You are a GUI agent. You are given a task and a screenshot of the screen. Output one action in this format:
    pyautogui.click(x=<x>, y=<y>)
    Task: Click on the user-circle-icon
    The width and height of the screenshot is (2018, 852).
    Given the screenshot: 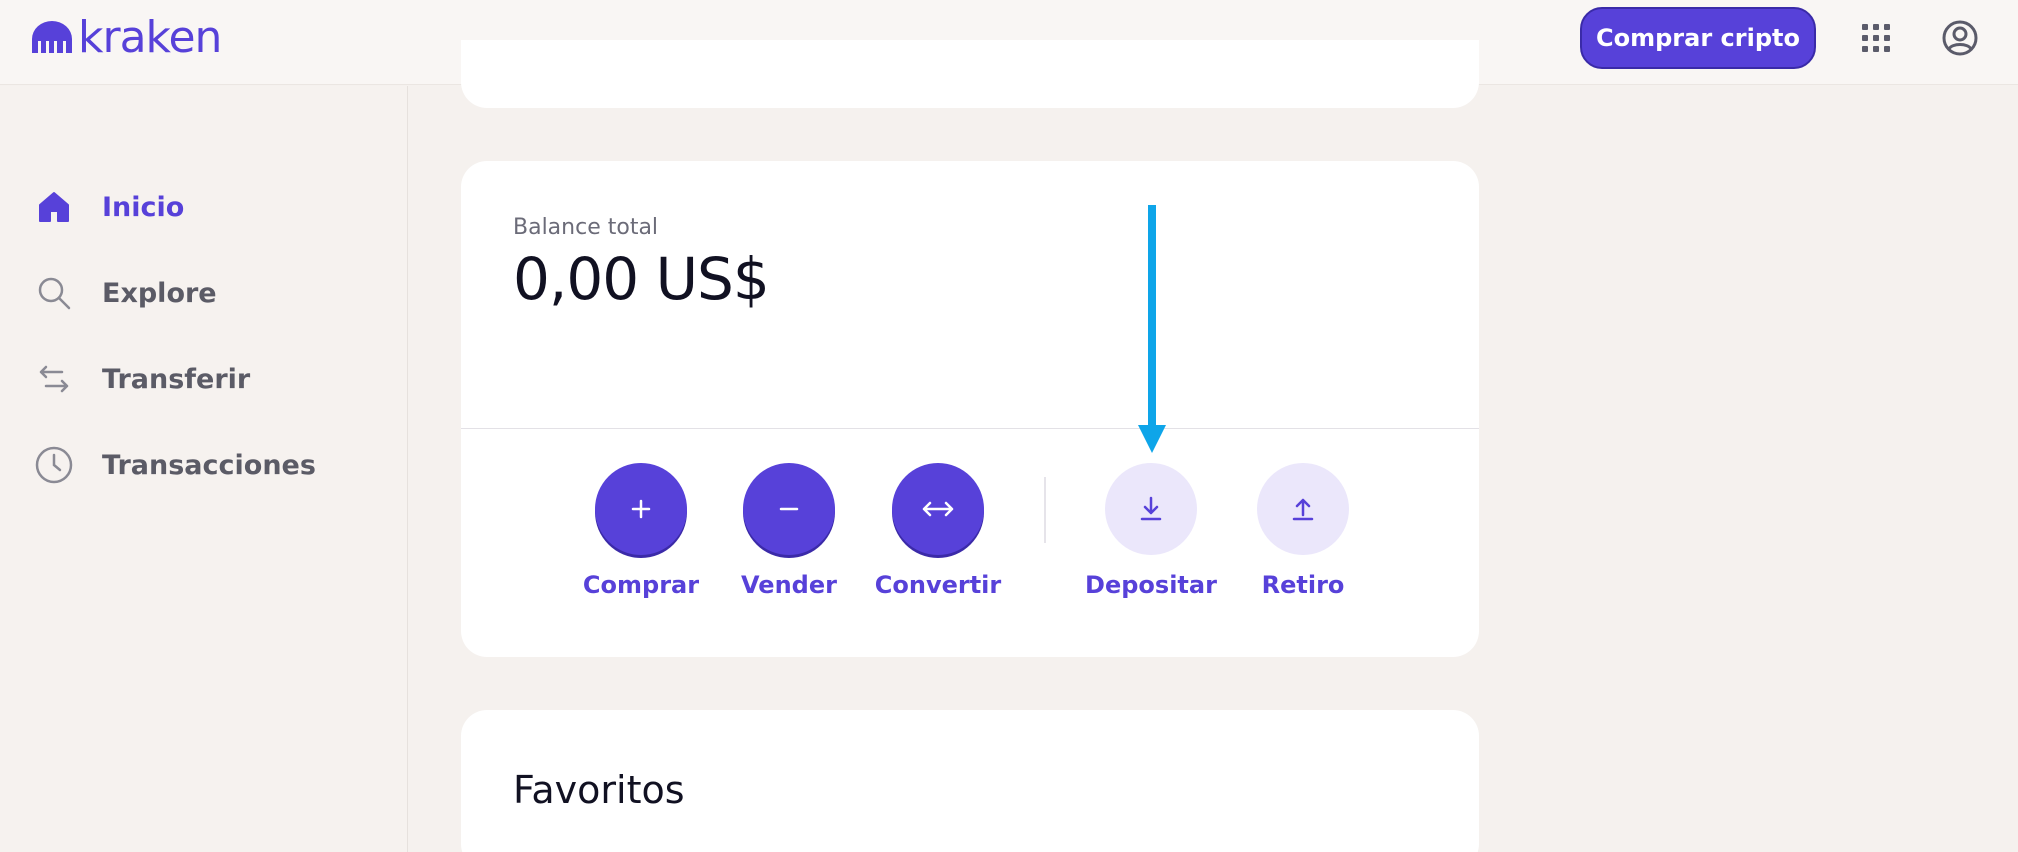 What is the action you would take?
    pyautogui.click(x=1960, y=38)
    